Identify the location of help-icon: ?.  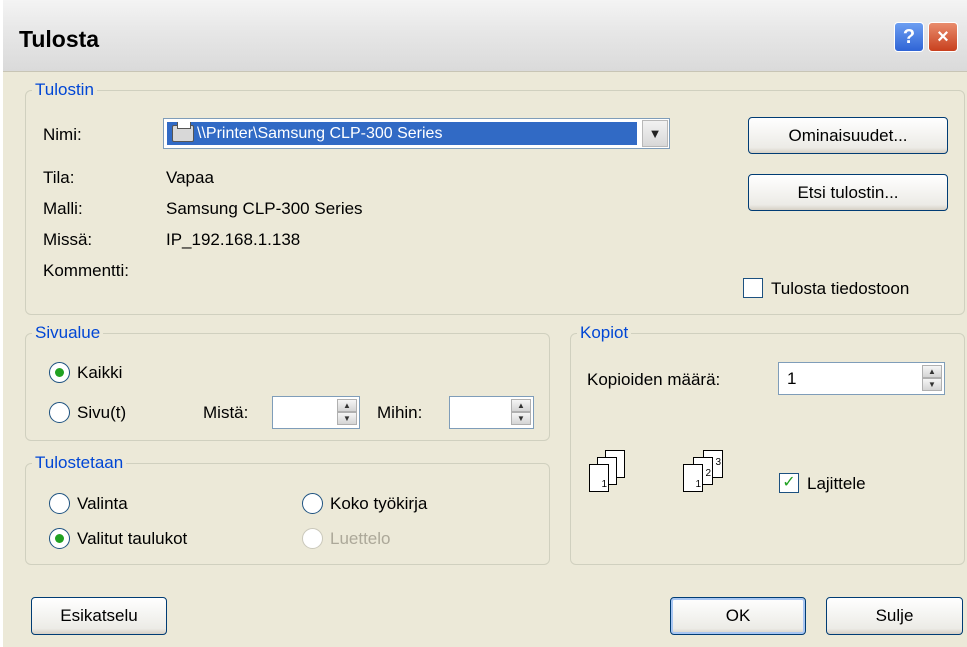
(909, 37).